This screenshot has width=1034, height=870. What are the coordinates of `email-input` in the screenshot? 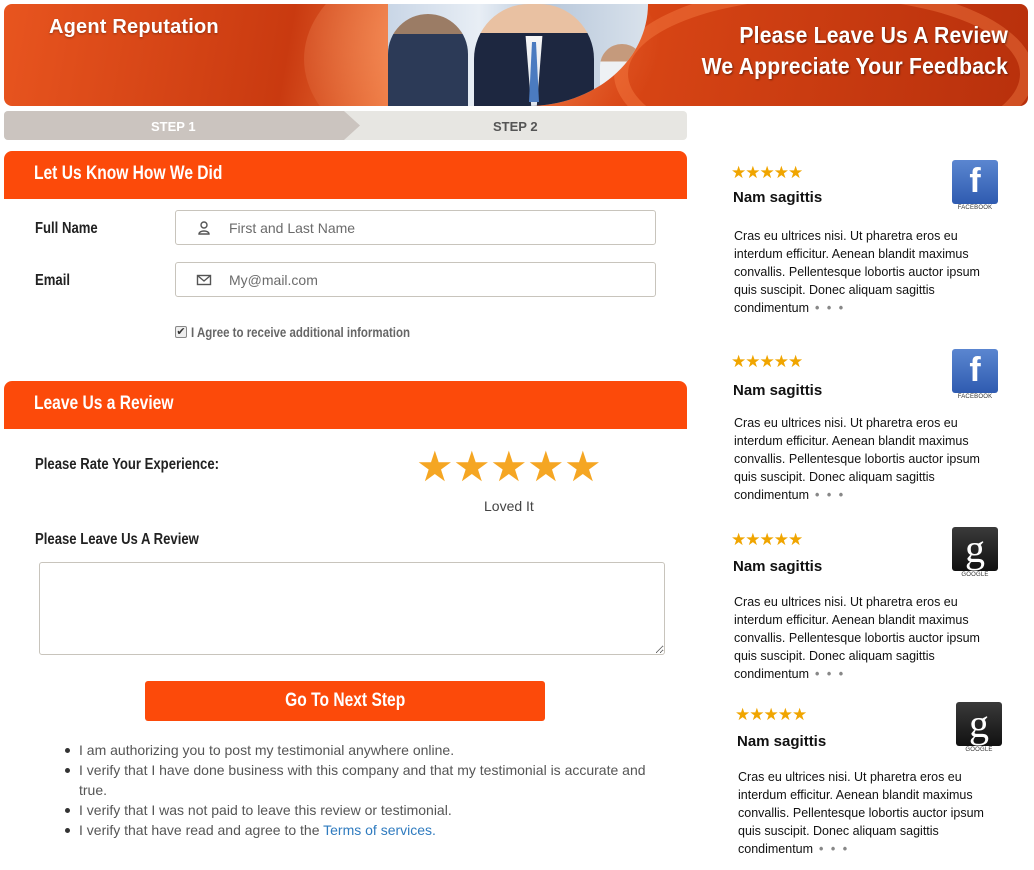 It's located at (439, 279).